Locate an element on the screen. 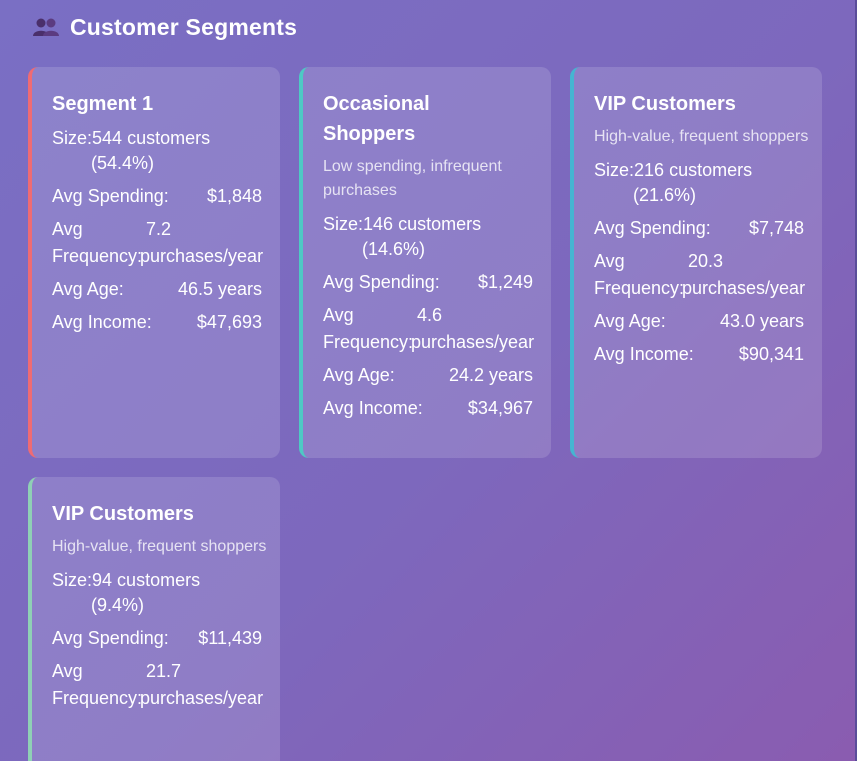 Image resolution: width=857 pixels, height=761 pixels. stat-spending: Avg Spending: $1,249 is located at coordinates (437, 282).